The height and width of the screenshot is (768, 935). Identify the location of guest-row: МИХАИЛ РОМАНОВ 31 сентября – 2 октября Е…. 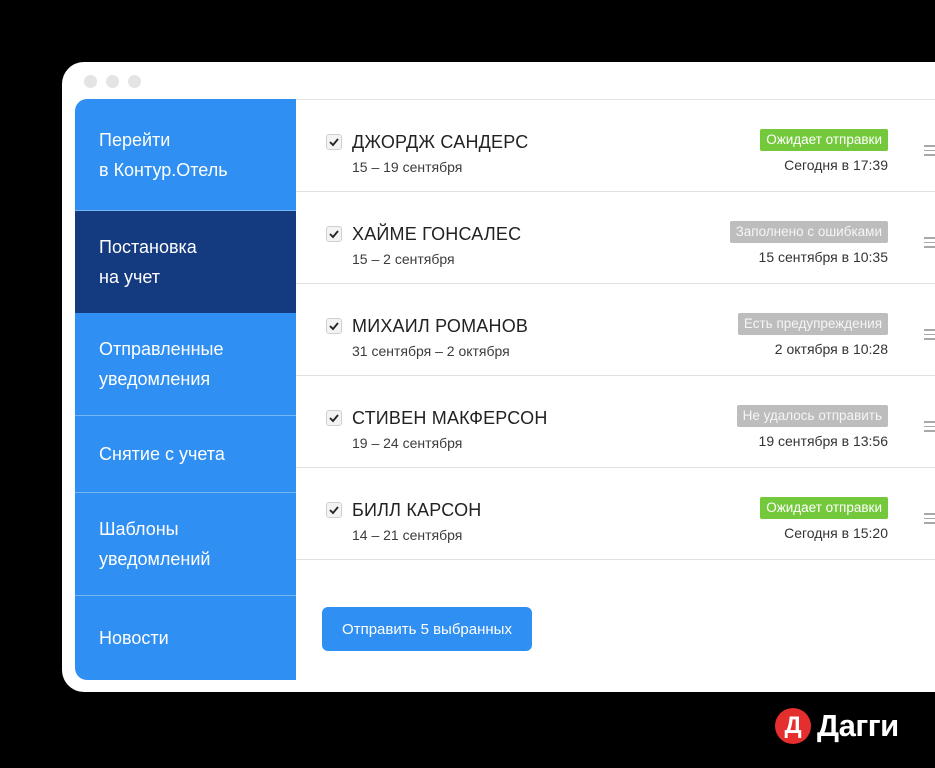
(615, 330).